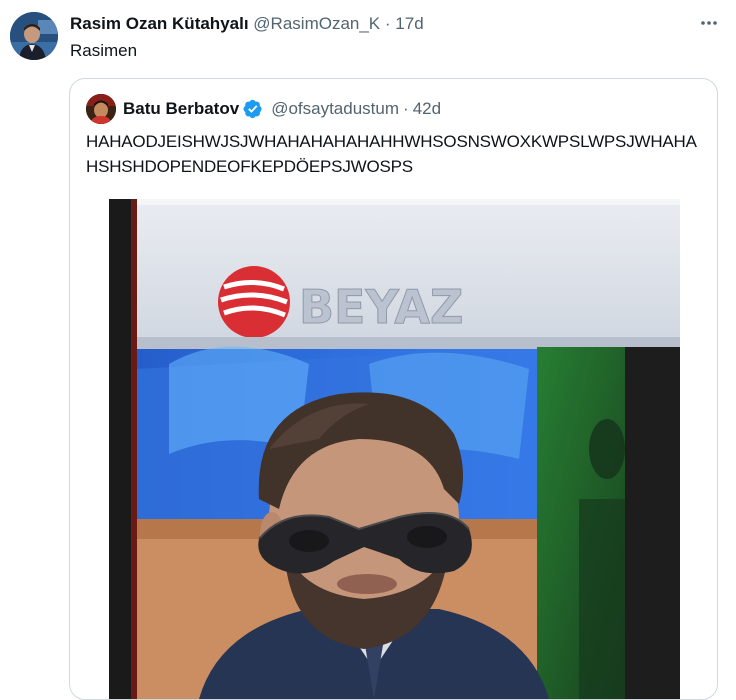  I want to click on quoted-author-name: Batu Berbatov, so click(181, 109).